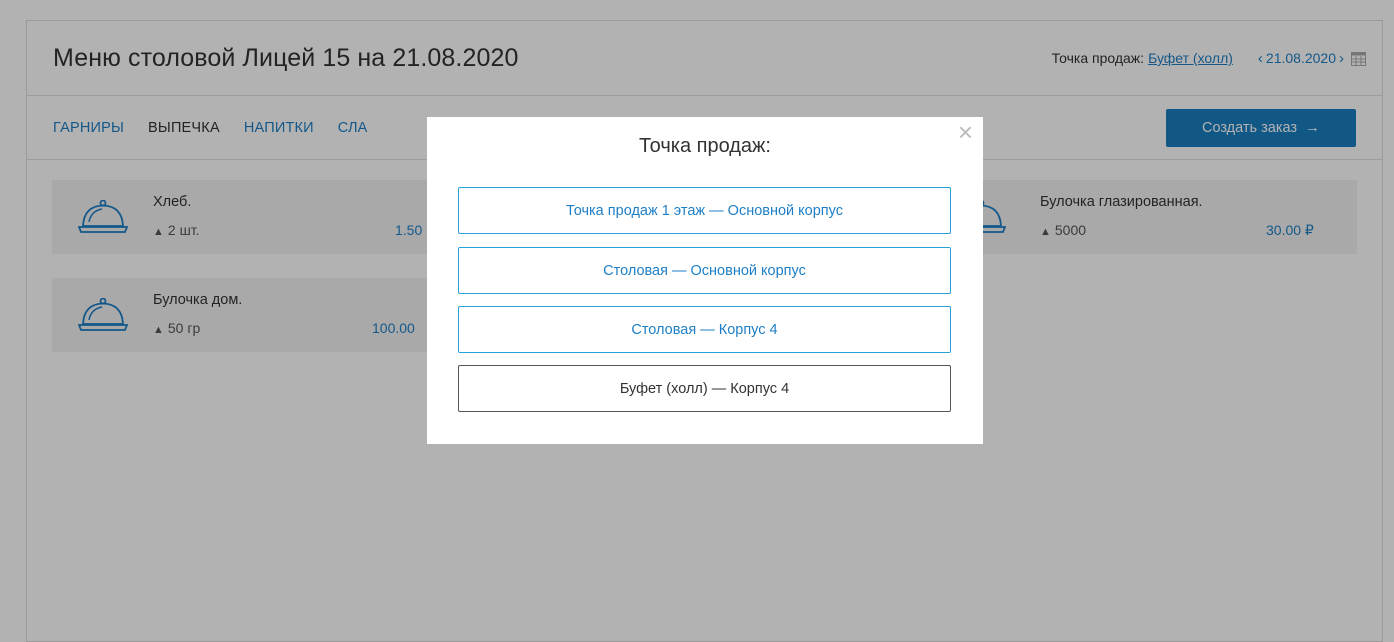 The image size is (1394, 642). Describe the element at coordinates (705, 146) in the screenshot. I see `modal-title: Точка продаж:` at that location.